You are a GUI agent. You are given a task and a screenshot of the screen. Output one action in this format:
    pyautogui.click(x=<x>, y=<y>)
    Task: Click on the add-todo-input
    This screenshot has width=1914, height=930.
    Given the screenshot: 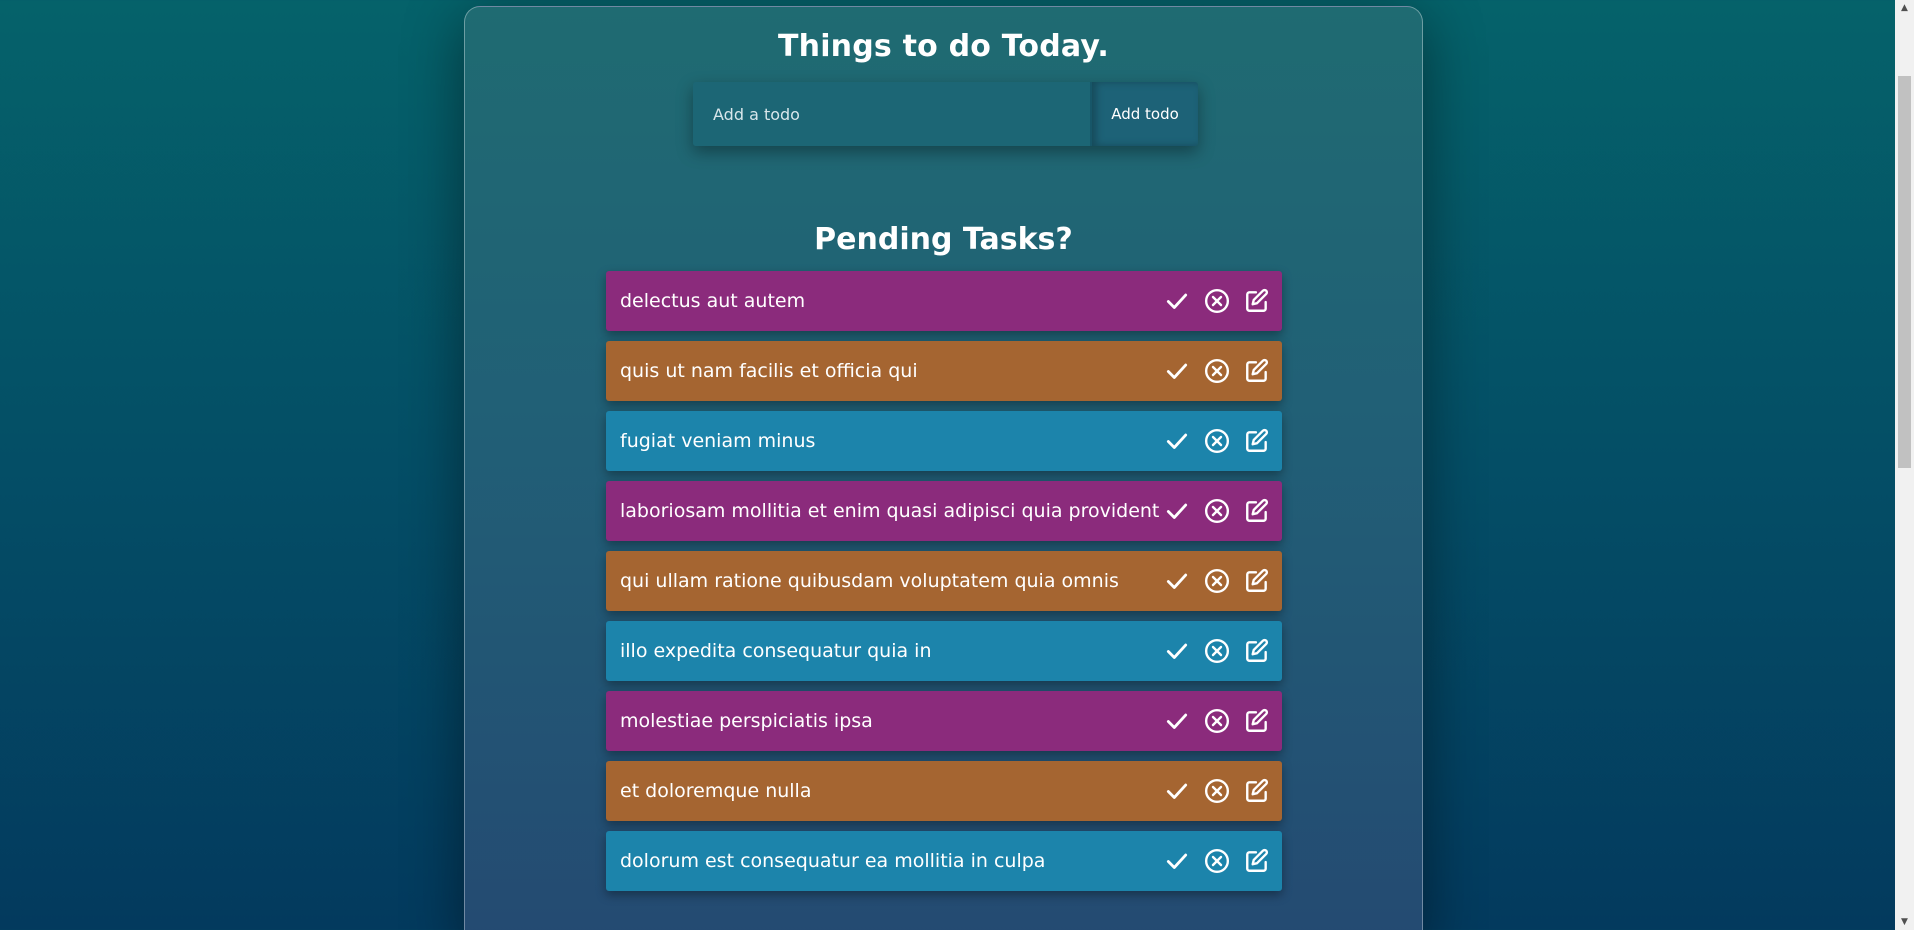 What is the action you would take?
    pyautogui.click(x=892, y=114)
    